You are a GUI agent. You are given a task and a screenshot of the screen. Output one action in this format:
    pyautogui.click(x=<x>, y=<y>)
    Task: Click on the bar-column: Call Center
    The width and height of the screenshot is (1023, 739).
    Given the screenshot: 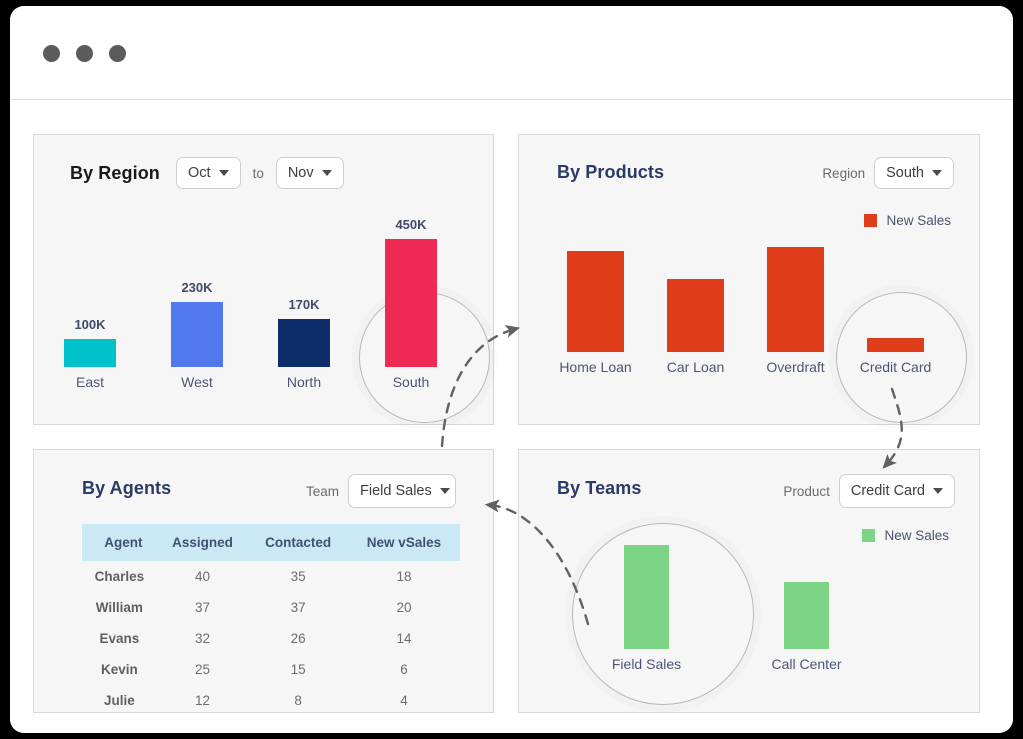 What is the action you would take?
    pyautogui.click(x=806, y=627)
    